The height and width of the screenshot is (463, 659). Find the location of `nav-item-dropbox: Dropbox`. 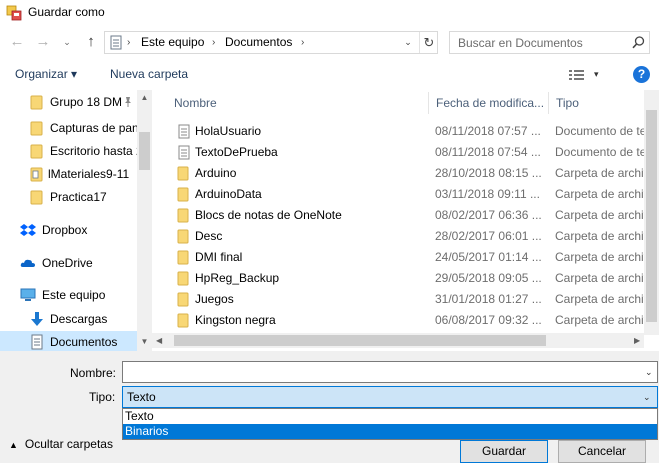

nav-item-dropbox: Dropbox is located at coordinates (68, 230).